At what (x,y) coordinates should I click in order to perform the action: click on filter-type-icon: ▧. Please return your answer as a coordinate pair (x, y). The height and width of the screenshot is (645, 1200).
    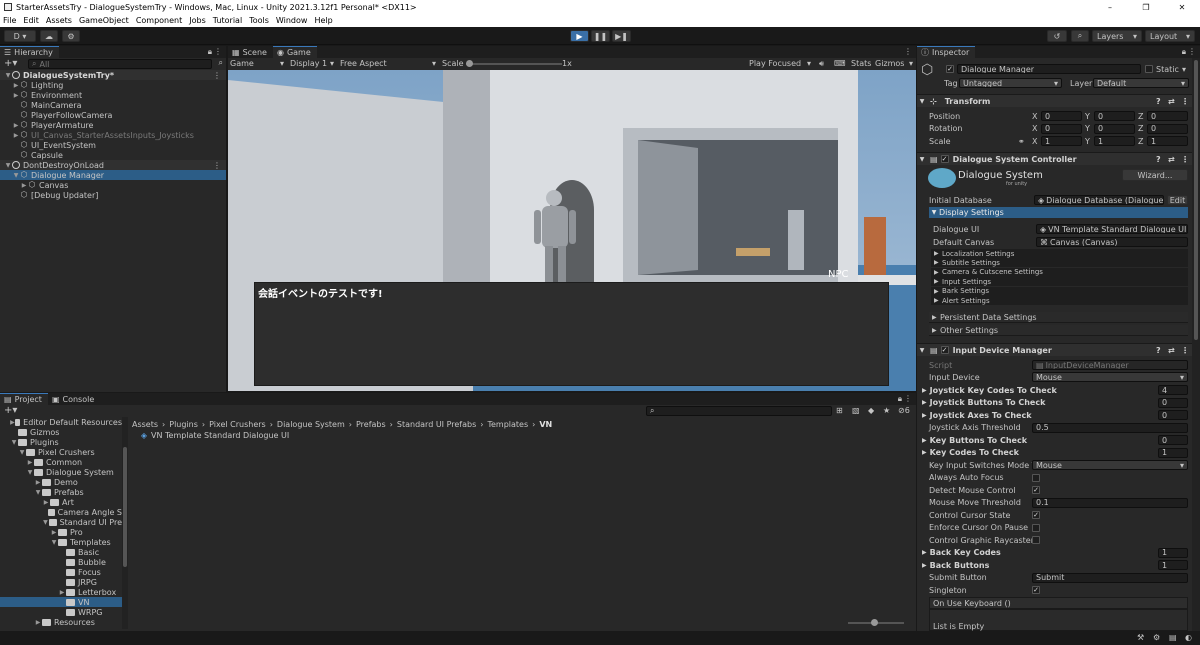
    Looking at the image, I should click on (856, 410).